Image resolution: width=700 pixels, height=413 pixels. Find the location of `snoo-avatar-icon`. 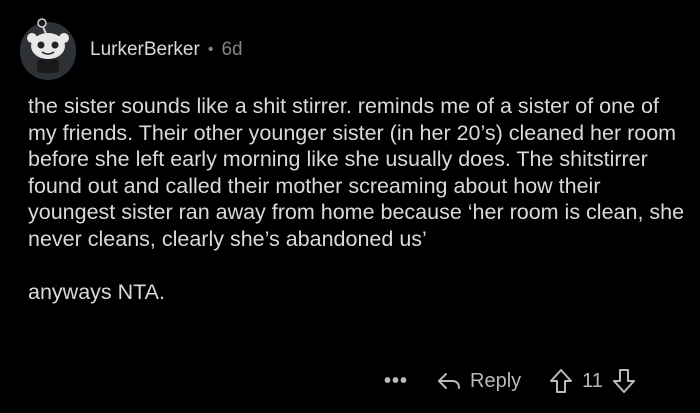

snoo-avatar-icon is located at coordinates (48, 49).